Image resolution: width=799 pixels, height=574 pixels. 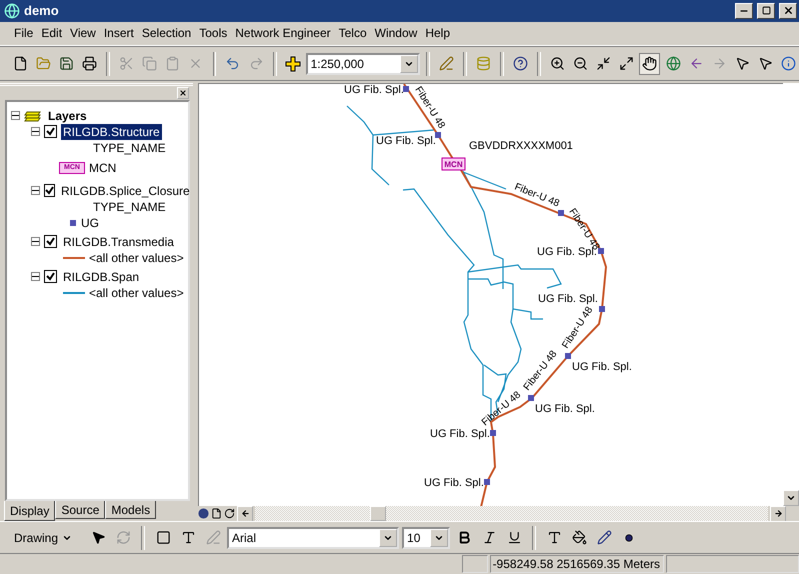 I want to click on pan-button, so click(x=649, y=63).